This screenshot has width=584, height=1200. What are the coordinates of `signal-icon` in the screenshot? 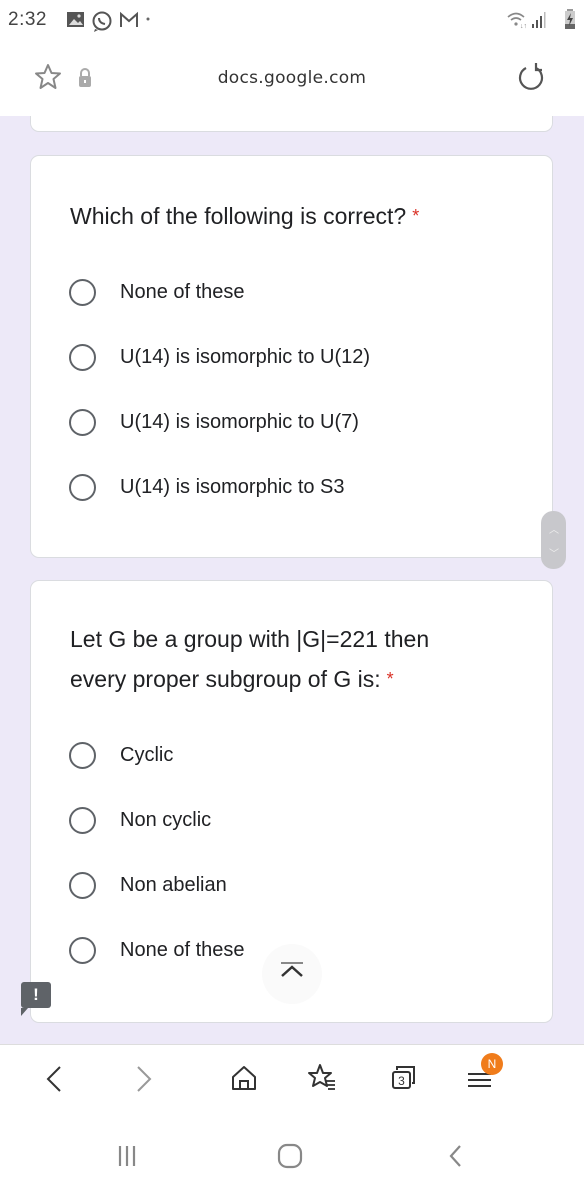 It's located at (539, 20).